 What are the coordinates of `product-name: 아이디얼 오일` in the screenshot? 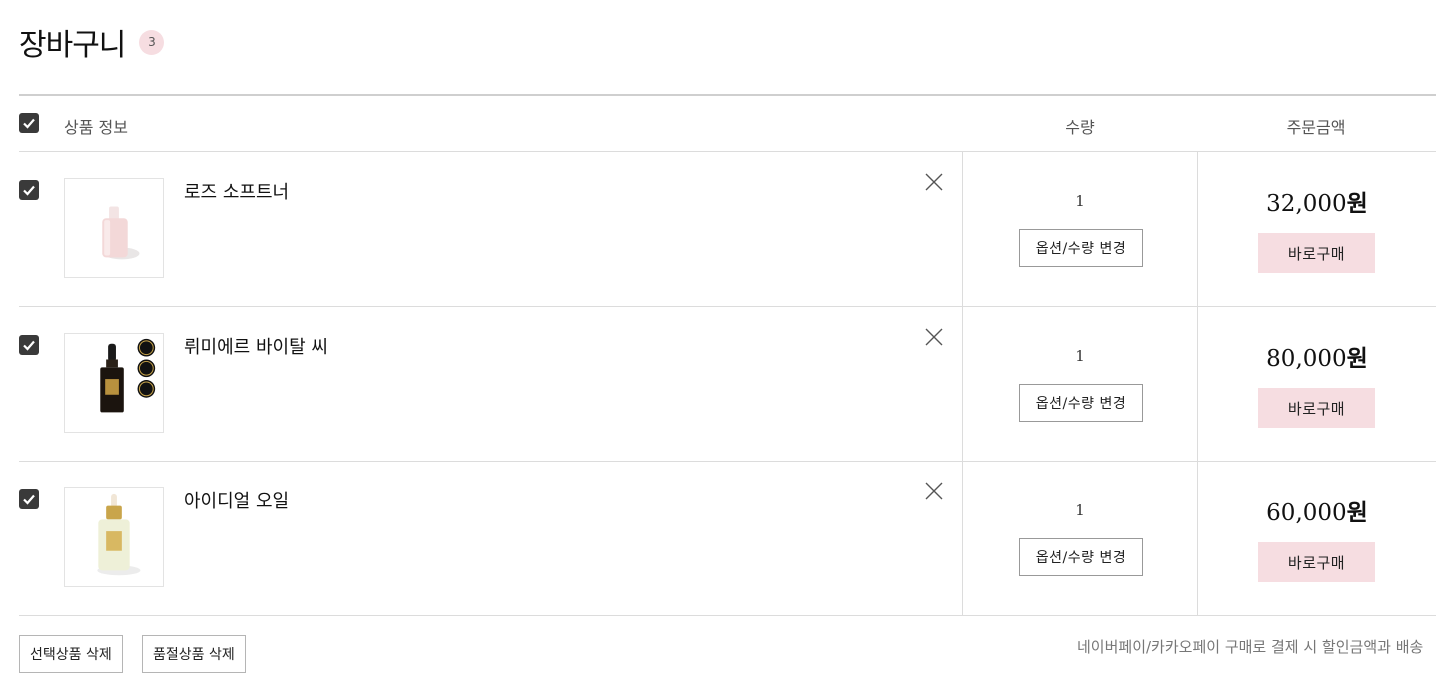 It's located at (236, 500).